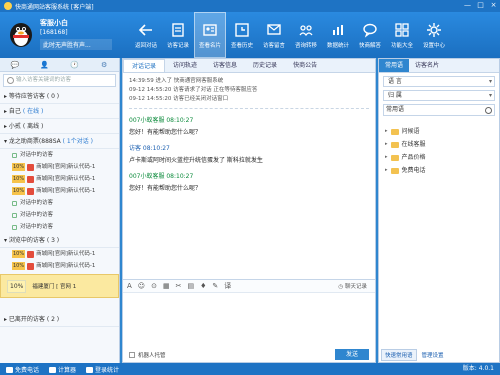  I want to click on manage-settings-button: 管理设置, so click(433, 355).